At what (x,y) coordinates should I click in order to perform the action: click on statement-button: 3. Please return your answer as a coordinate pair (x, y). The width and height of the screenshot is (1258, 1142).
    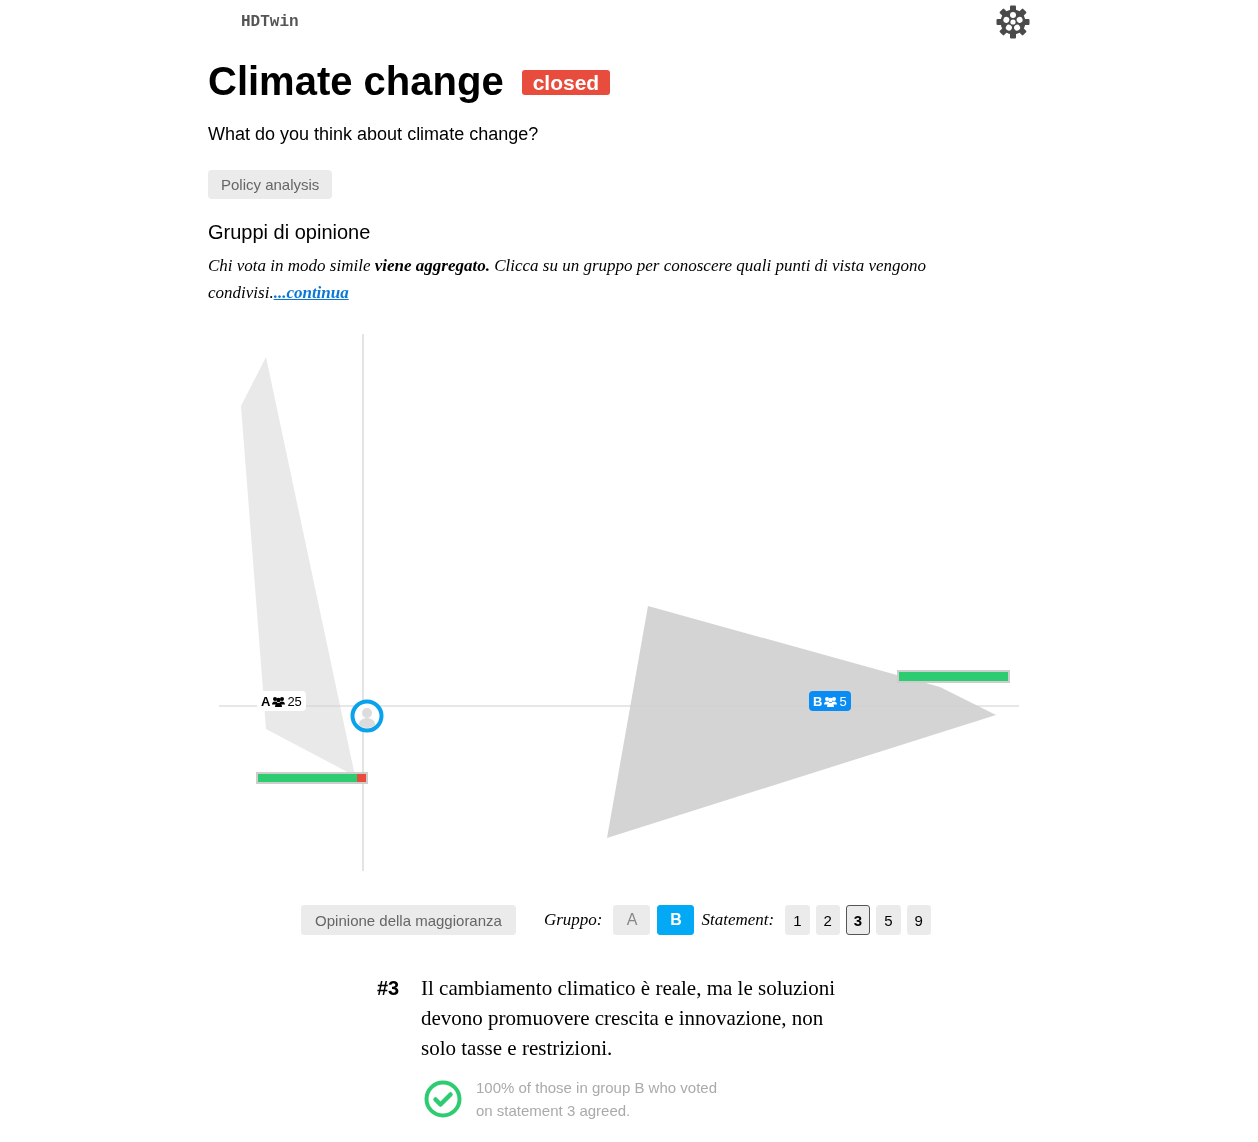
    Looking at the image, I should click on (858, 920).